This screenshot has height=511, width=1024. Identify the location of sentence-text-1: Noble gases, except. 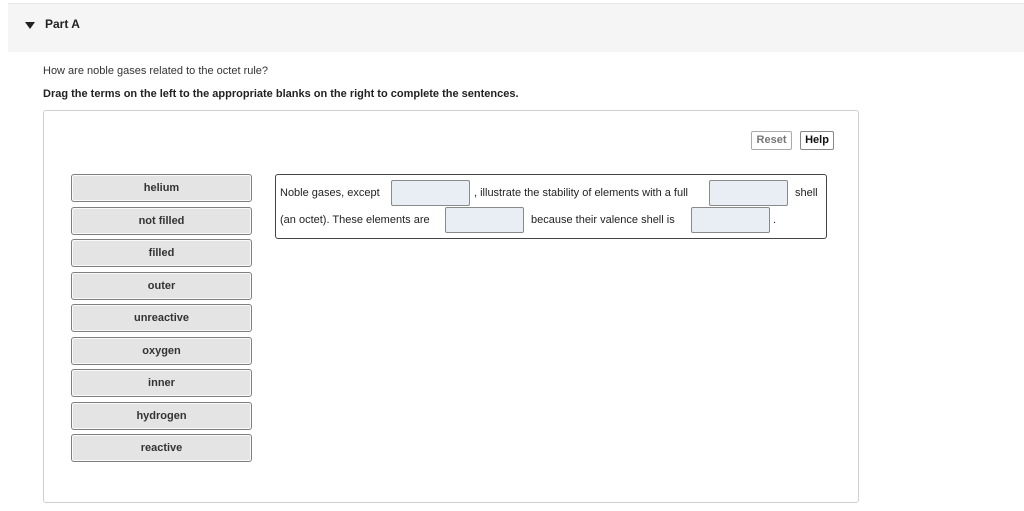
(330, 193).